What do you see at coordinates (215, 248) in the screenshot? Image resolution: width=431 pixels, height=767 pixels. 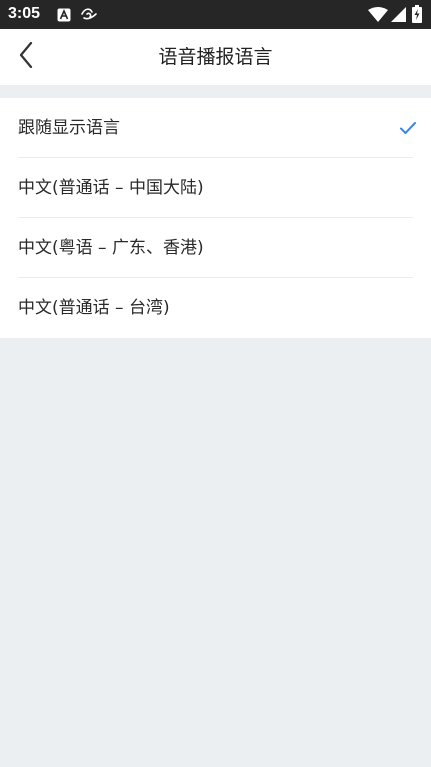 I see `option-cantonese-guangdong-hongkong: 中文(粤语 – 广东、香港)` at bounding box center [215, 248].